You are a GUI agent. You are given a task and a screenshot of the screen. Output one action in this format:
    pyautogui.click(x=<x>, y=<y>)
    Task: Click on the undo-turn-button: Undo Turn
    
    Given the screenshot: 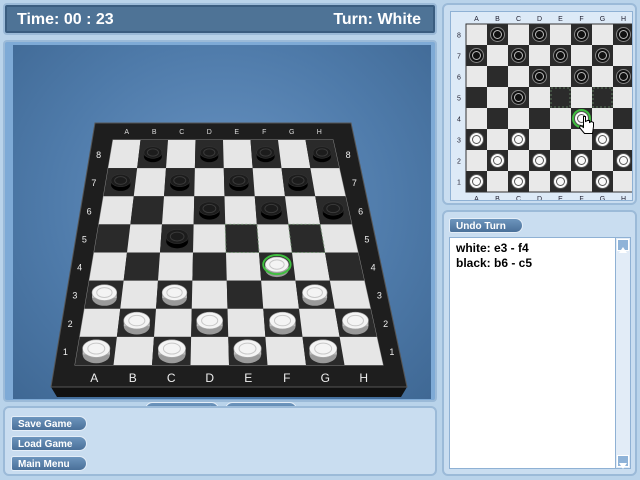 What is the action you would take?
    pyautogui.click(x=486, y=225)
    